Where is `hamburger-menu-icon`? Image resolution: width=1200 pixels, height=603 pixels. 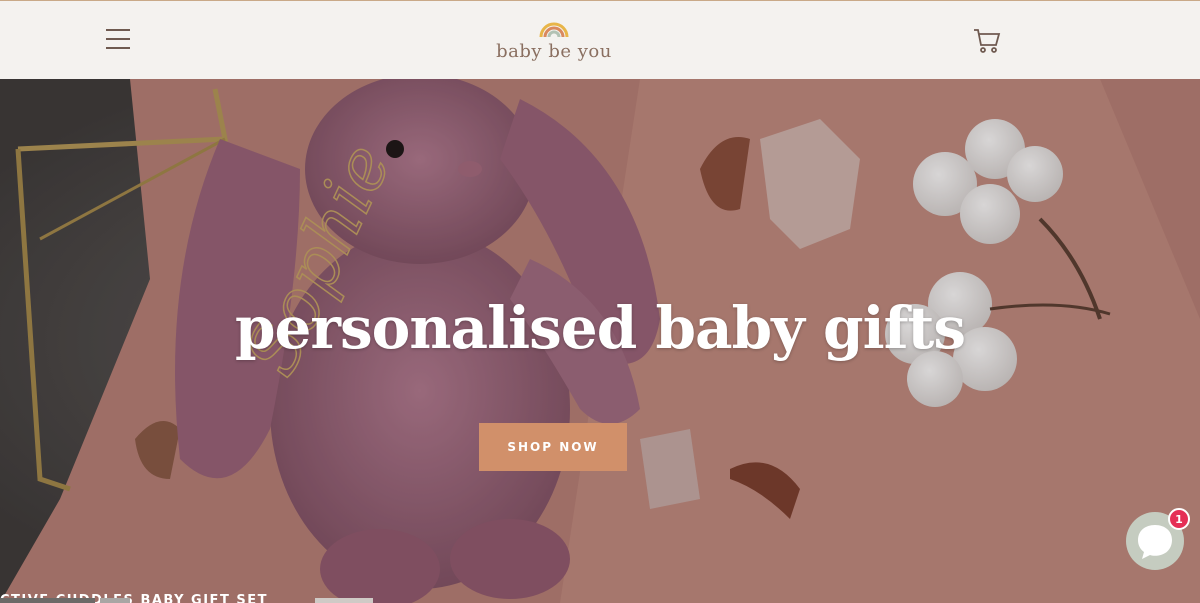
hamburger-menu-icon is located at coordinates (118, 41).